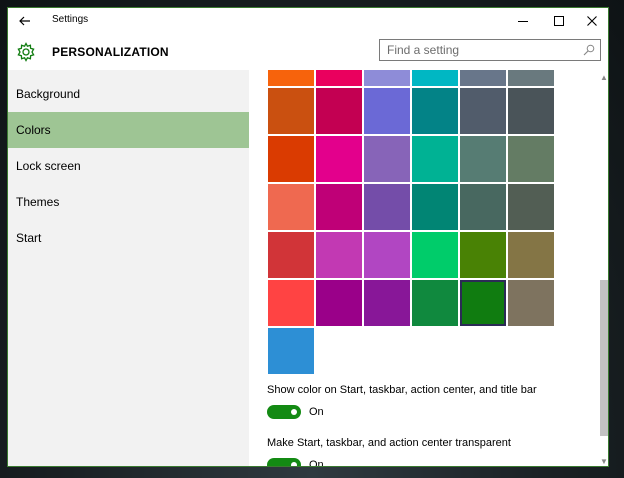 This screenshot has height=478, width=624. Describe the element at coordinates (284, 412) in the screenshot. I see `show-color-toggle` at that location.